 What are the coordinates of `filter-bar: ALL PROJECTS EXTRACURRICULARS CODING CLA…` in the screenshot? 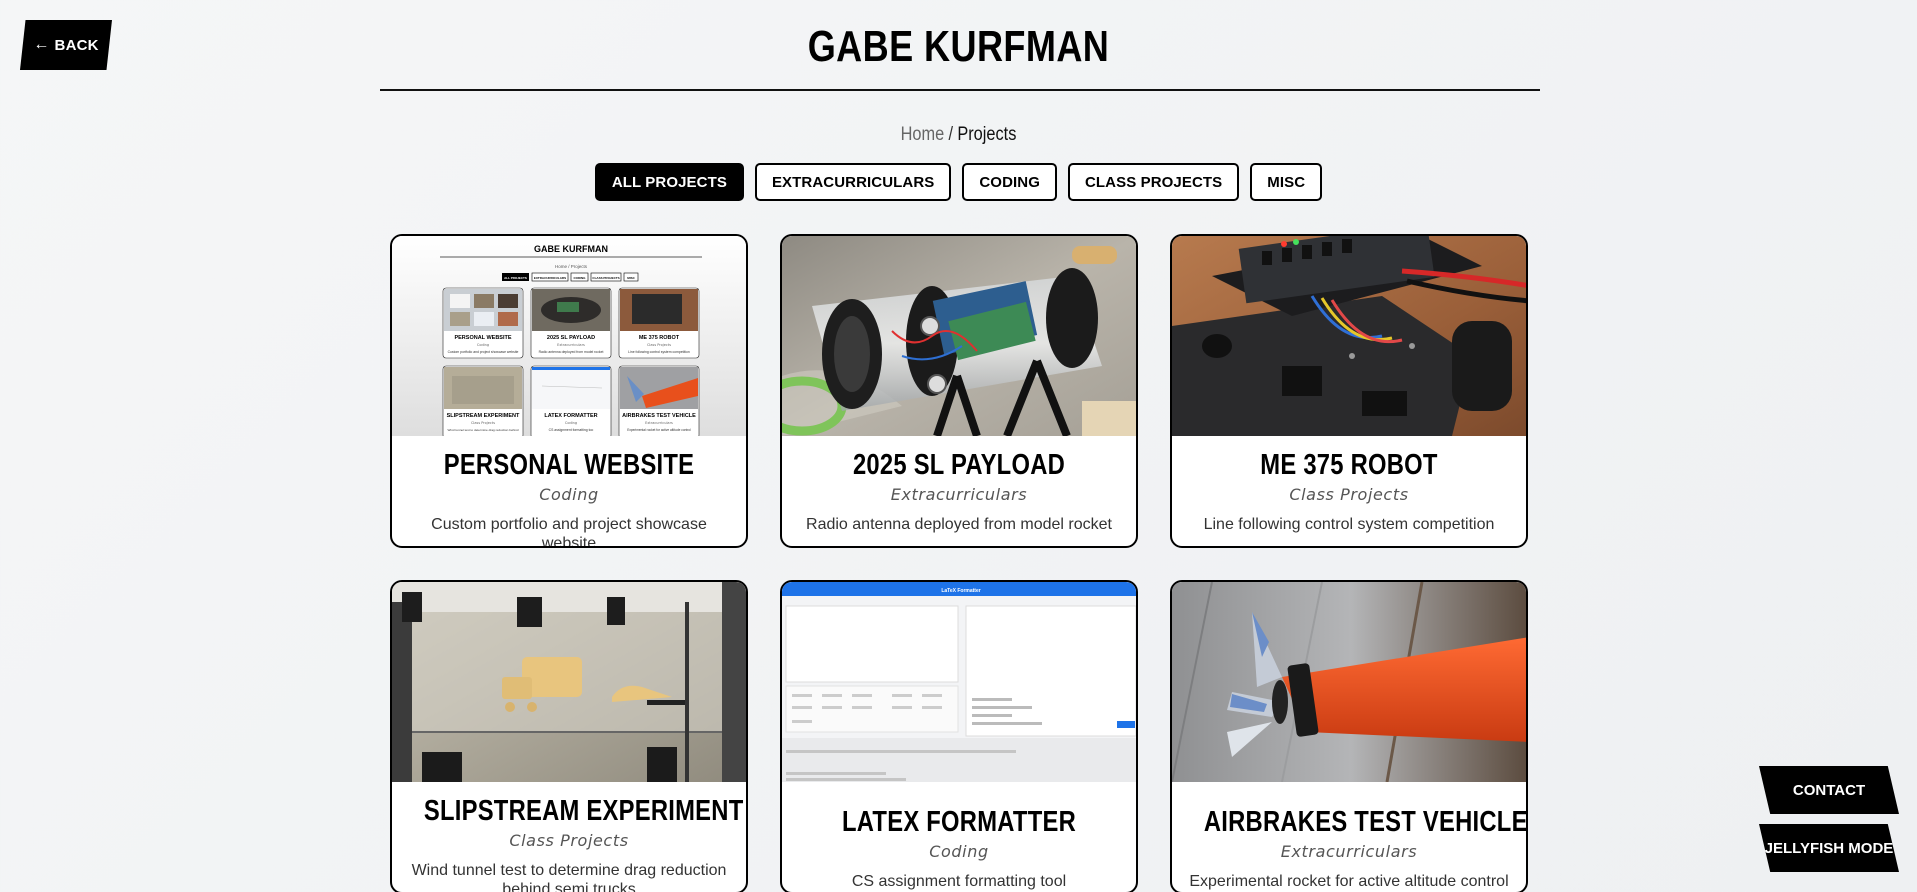 It's located at (958, 182).